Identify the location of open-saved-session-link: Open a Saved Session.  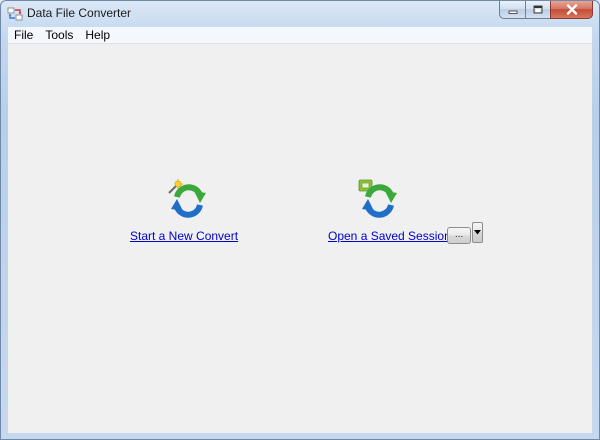
(389, 236).